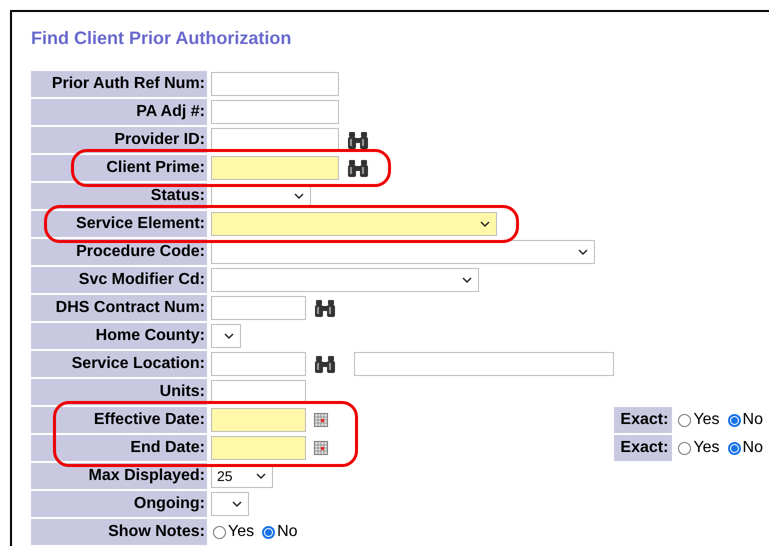 The width and height of the screenshot is (769, 546). Describe the element at coordinates (119, 336) in the screenshot. I see `field-label: Home County:` at that location.